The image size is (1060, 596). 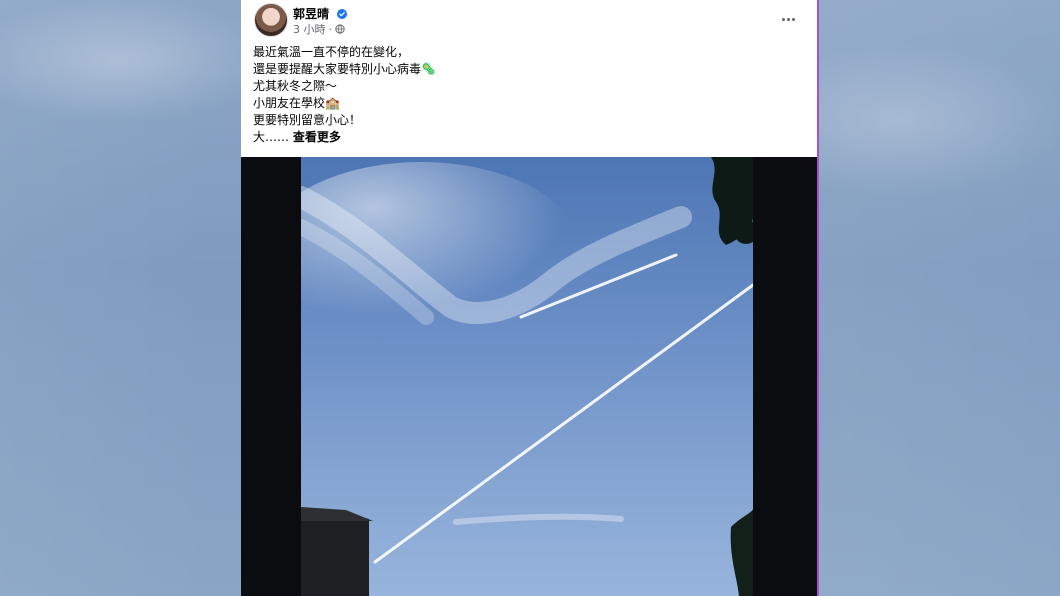 What do you see at coordinates (309, 29) in the screenshot?
I see `post-time: 3 小時` at bounding box center [309, 29].